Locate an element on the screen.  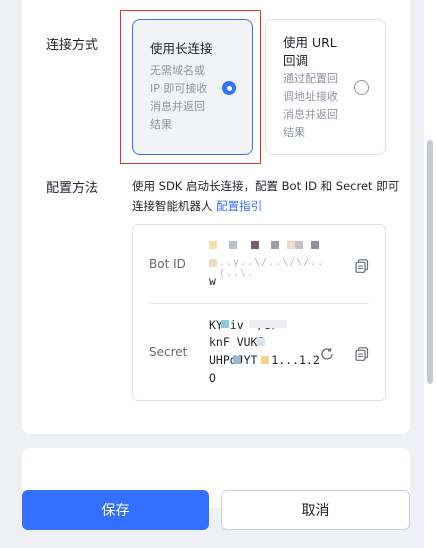
config-guide-link: 配置指引 is located at coordinates (239, 206).